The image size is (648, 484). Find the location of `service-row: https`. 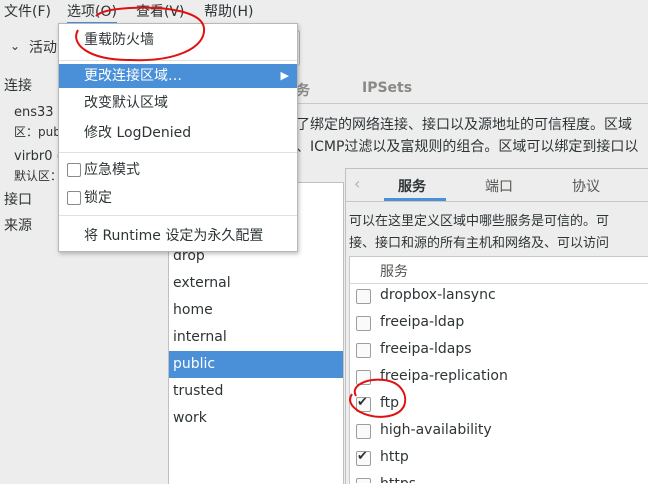

service-row: https is located at coordinates (499, 477).